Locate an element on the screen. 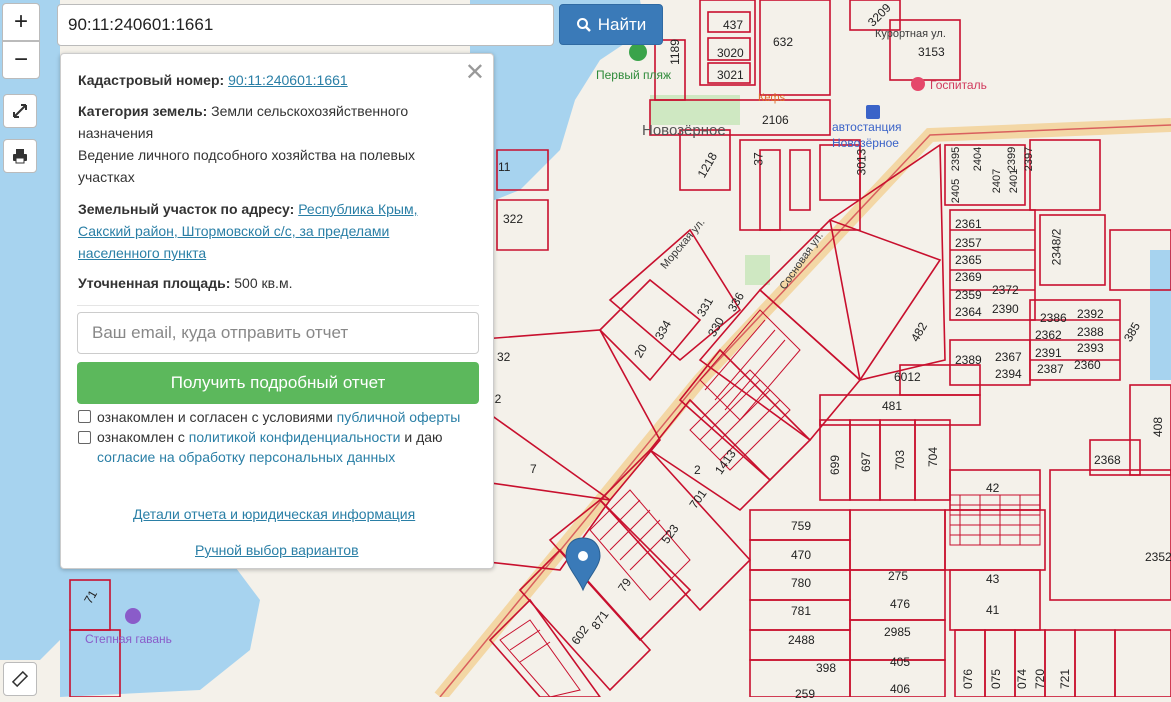  parcel-number: 2985 is located at coordinates (897, 632).